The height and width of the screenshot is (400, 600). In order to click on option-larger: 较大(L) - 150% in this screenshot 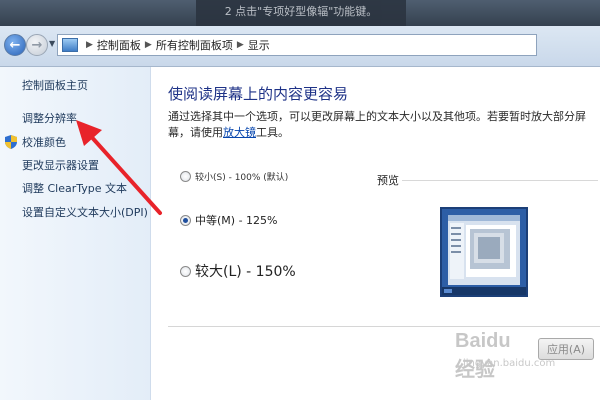, I will do `click(238, 271)`.